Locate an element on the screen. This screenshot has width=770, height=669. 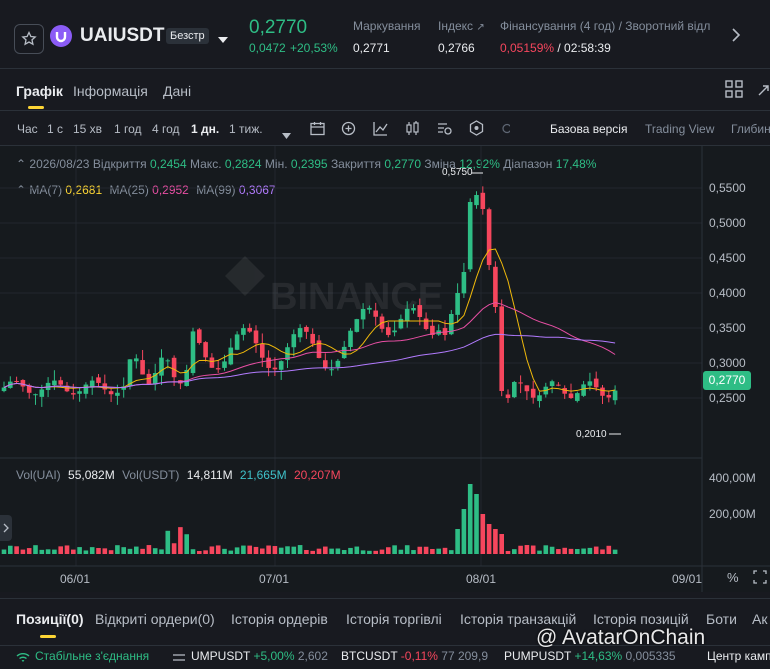
chevron-right-icon is located at coordinates (736, 37).